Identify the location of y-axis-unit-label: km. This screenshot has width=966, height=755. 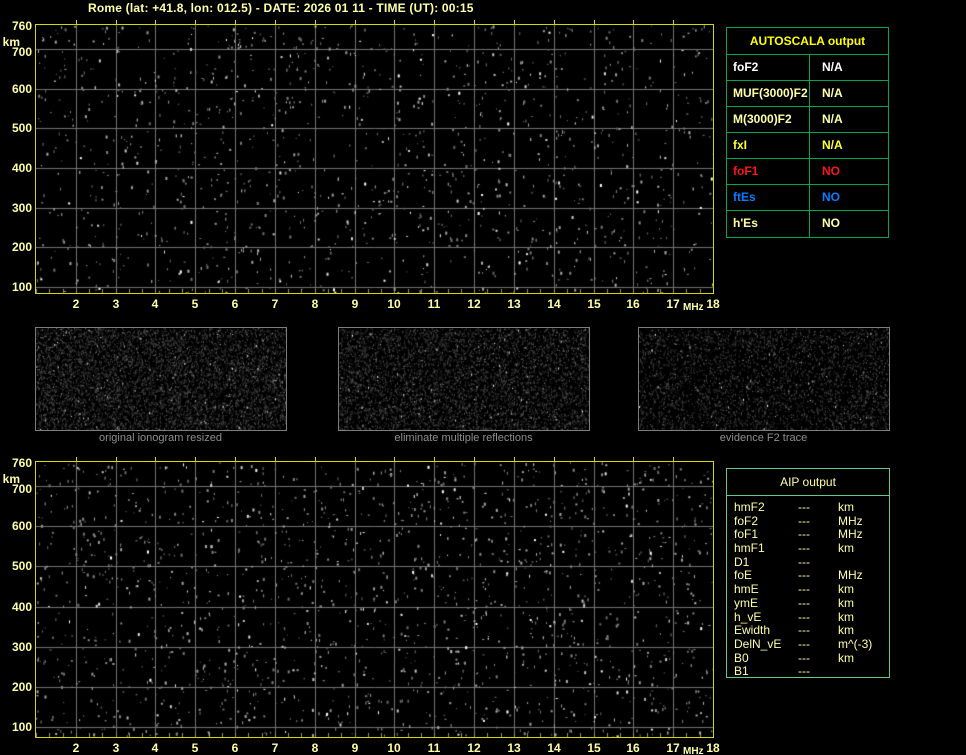
(11, 479).